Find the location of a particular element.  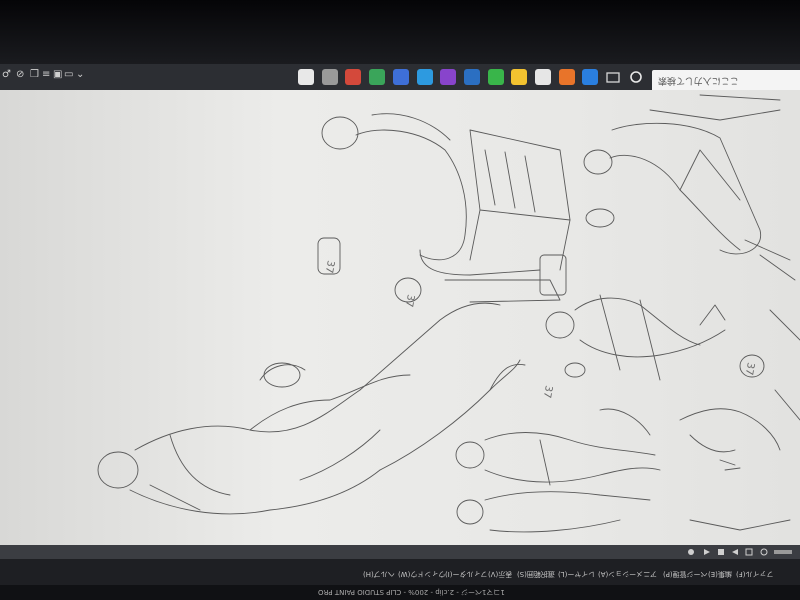

canvas-control-icons is located at coordinates (741, 552).